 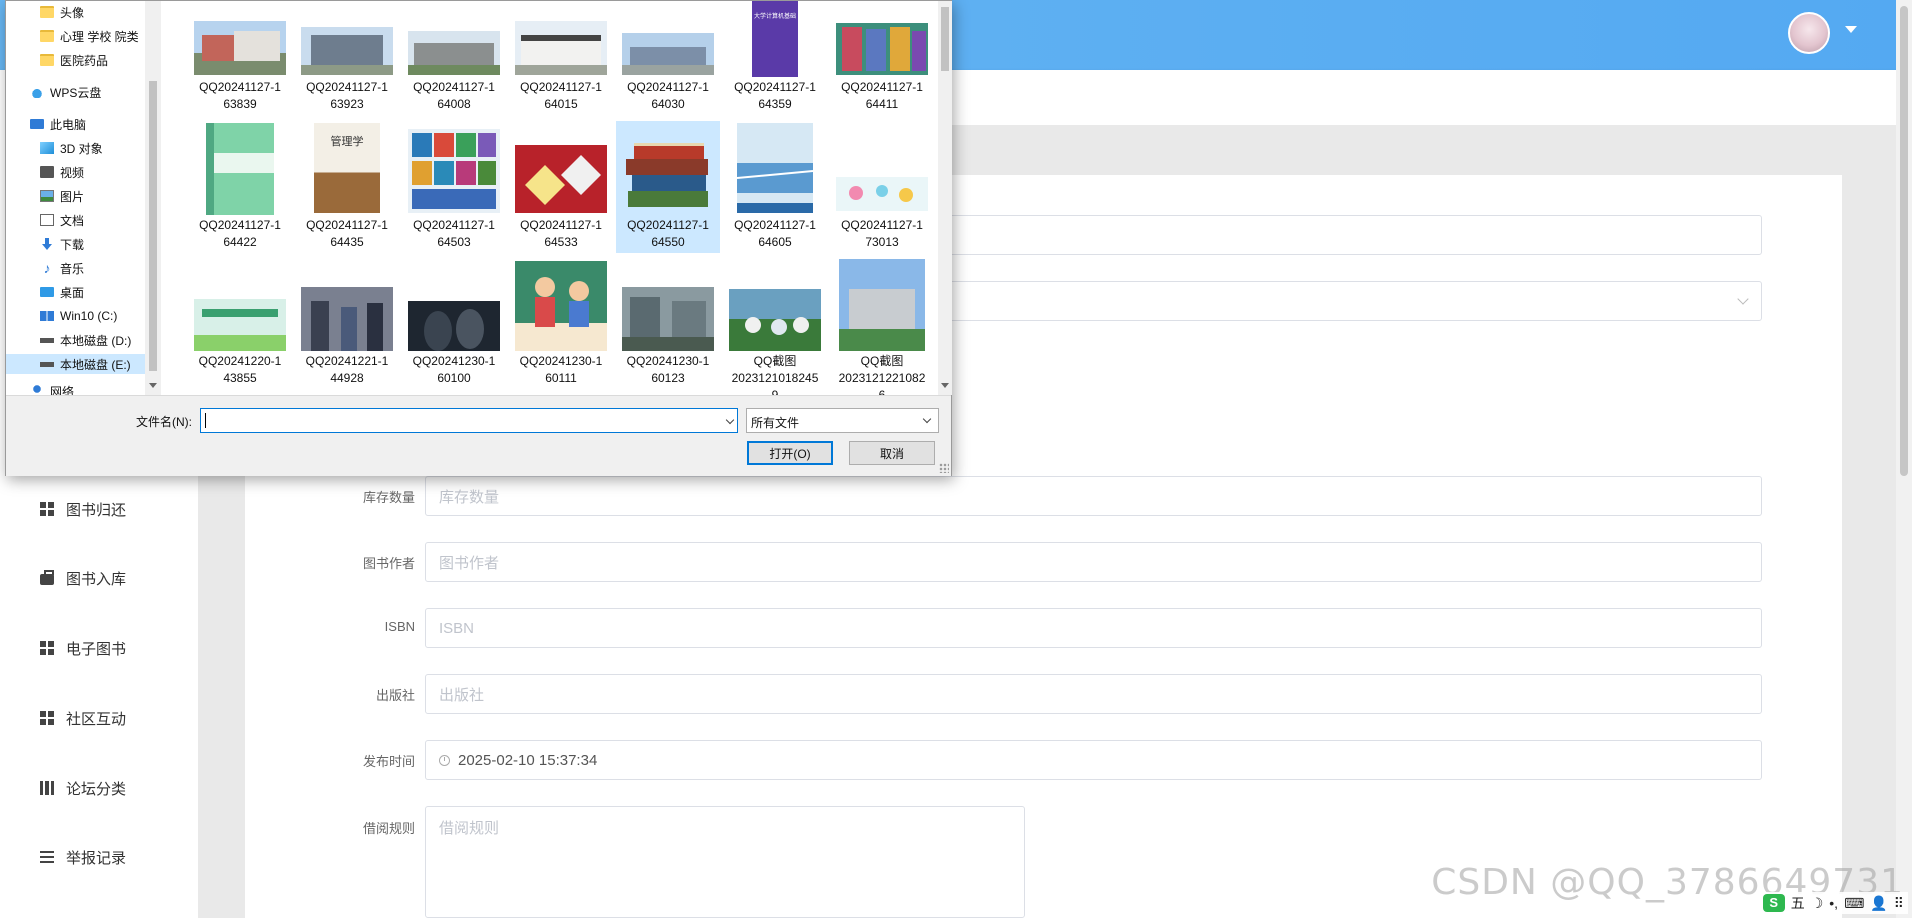 I want to click on sidebar-item-reports: 举报记录, so click(x=83, y=857).